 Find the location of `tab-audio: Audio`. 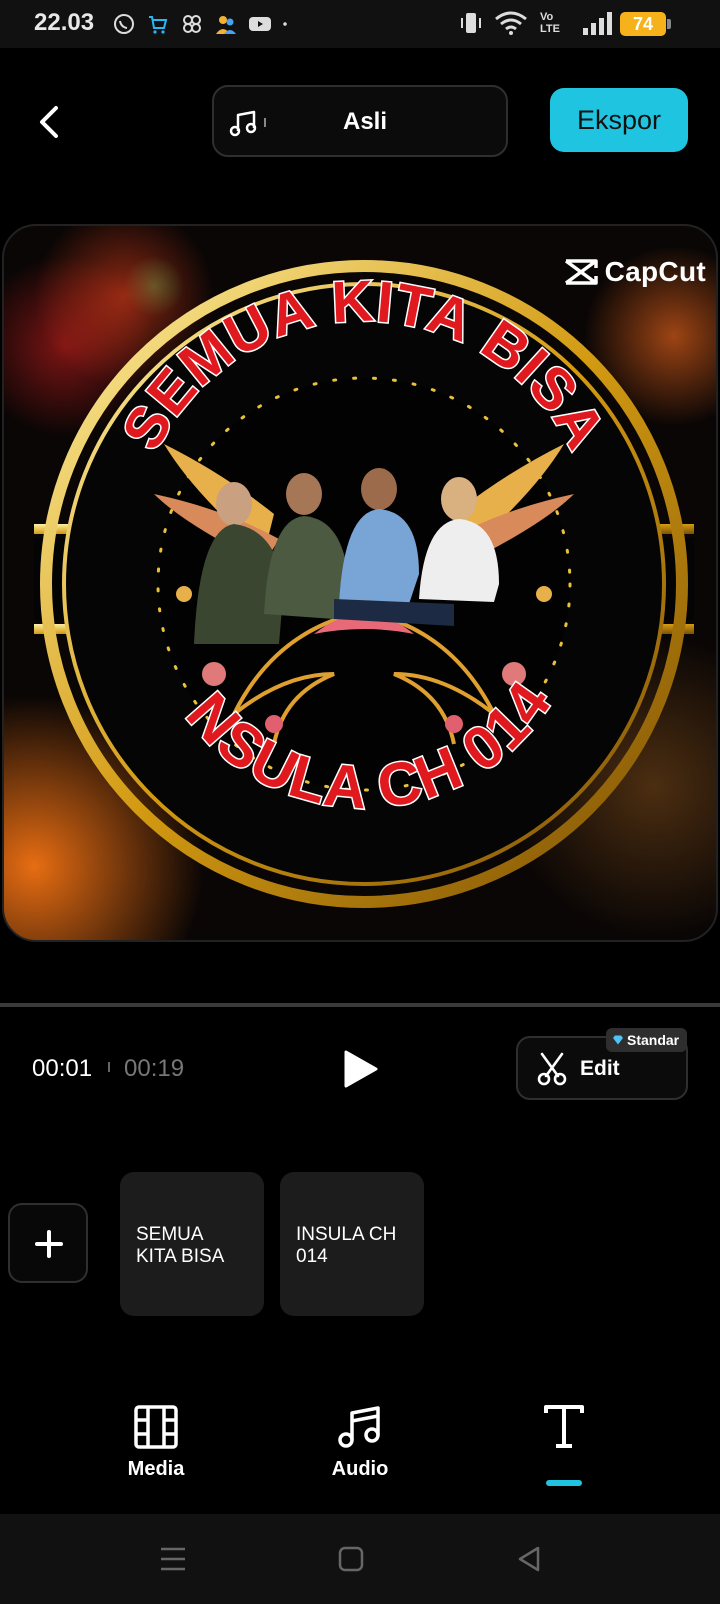

tab-audio: Audio is located at coordinates (360, 1442).